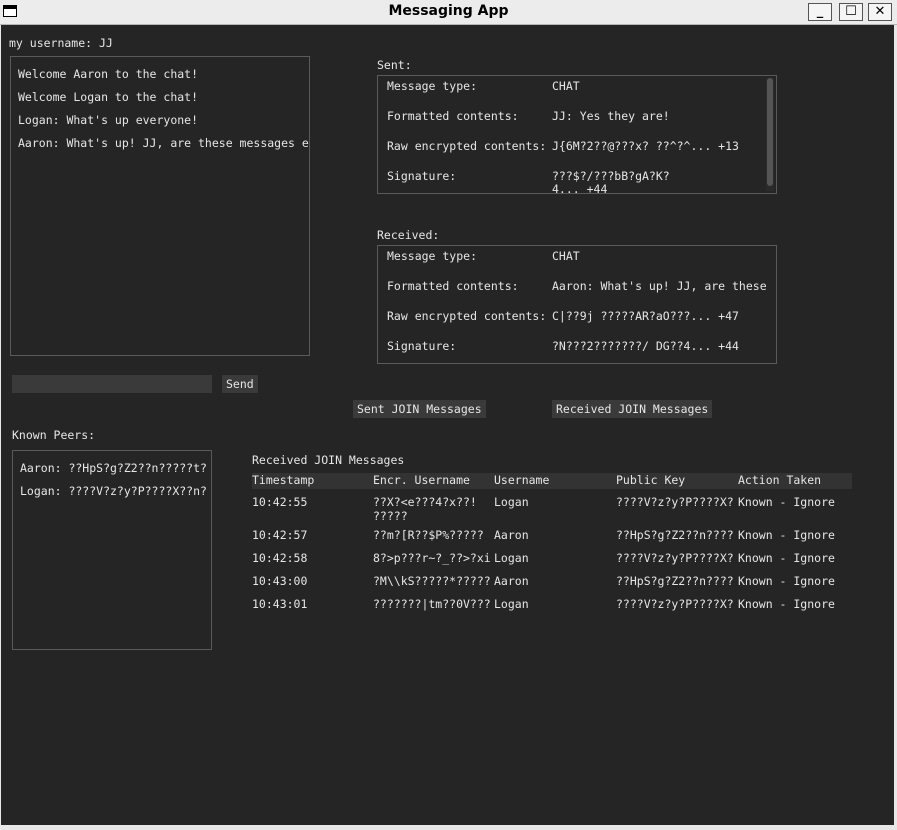 Image resolution: width=897 pixels, height=830 pixels. What do you see at coordinates (880, 12) in the screenshot?
I see `close-button: ✕` at bounding box center [880, 12].